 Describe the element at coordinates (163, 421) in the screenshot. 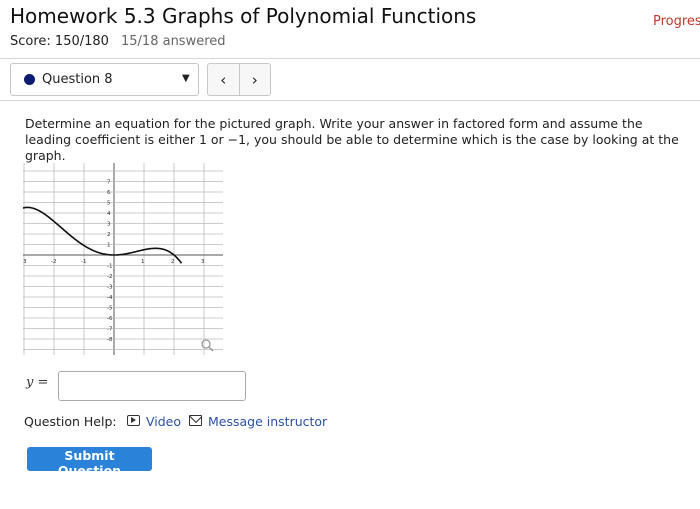

I see `video-link: Video` at that location.